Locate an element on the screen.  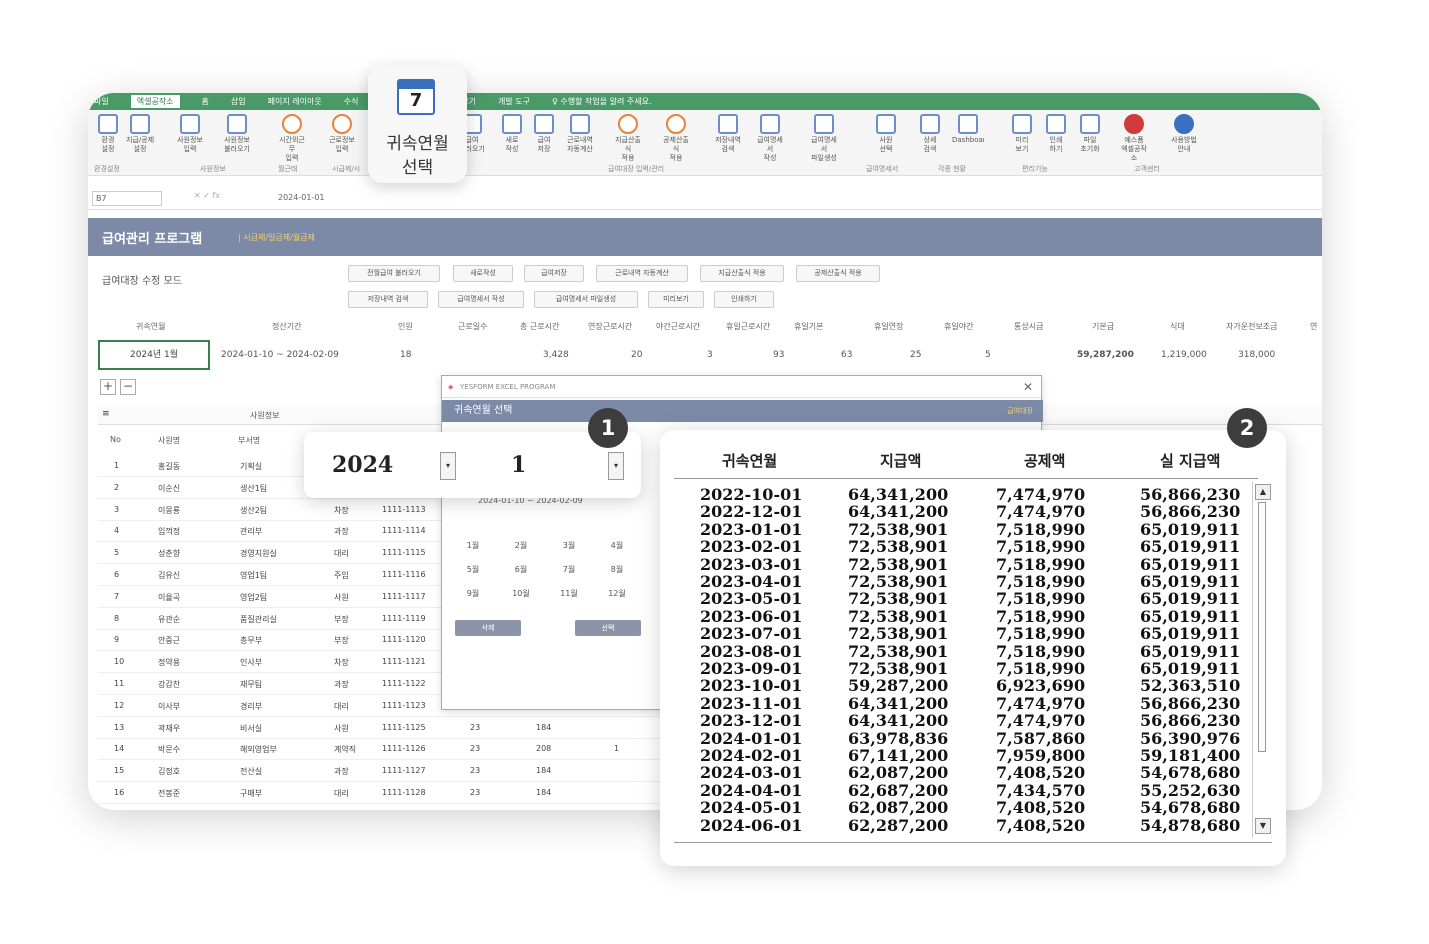
list-item: 2023-08-01 72,538,901 7,518,990 65,019,911 is located at coordinates (964, 651).